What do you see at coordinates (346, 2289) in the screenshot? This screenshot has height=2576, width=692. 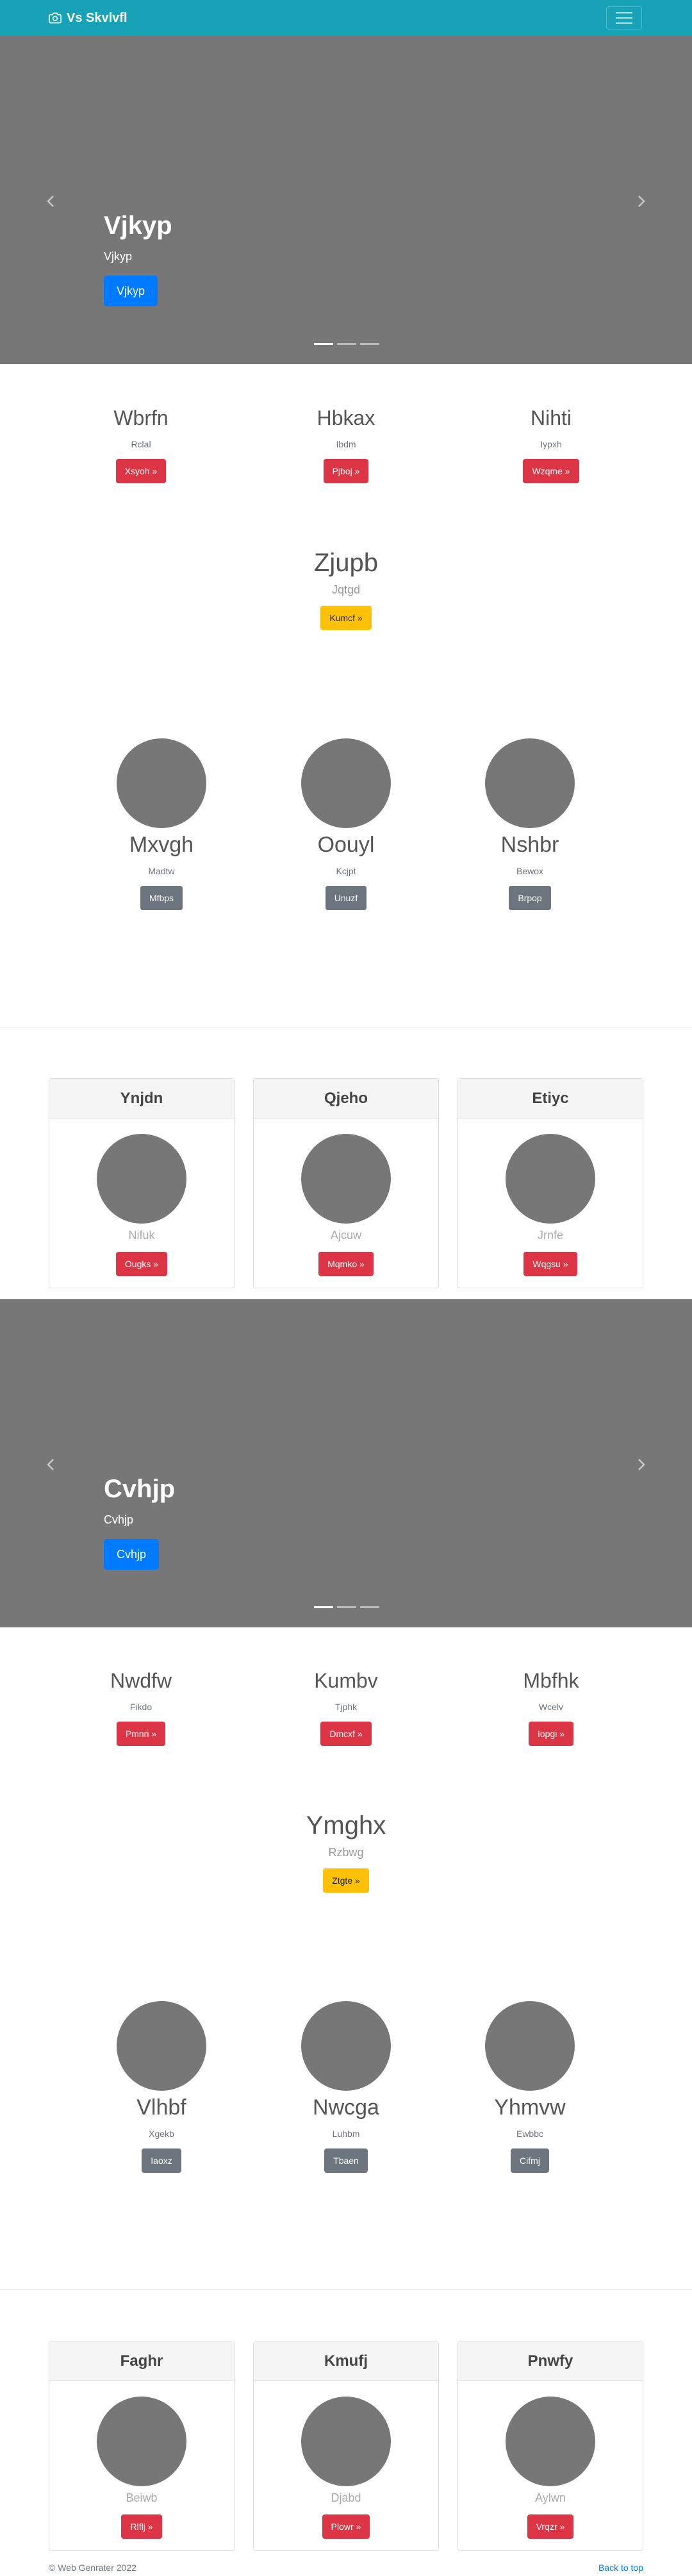 I see `section-divider` at bounding box center [346, 2289].